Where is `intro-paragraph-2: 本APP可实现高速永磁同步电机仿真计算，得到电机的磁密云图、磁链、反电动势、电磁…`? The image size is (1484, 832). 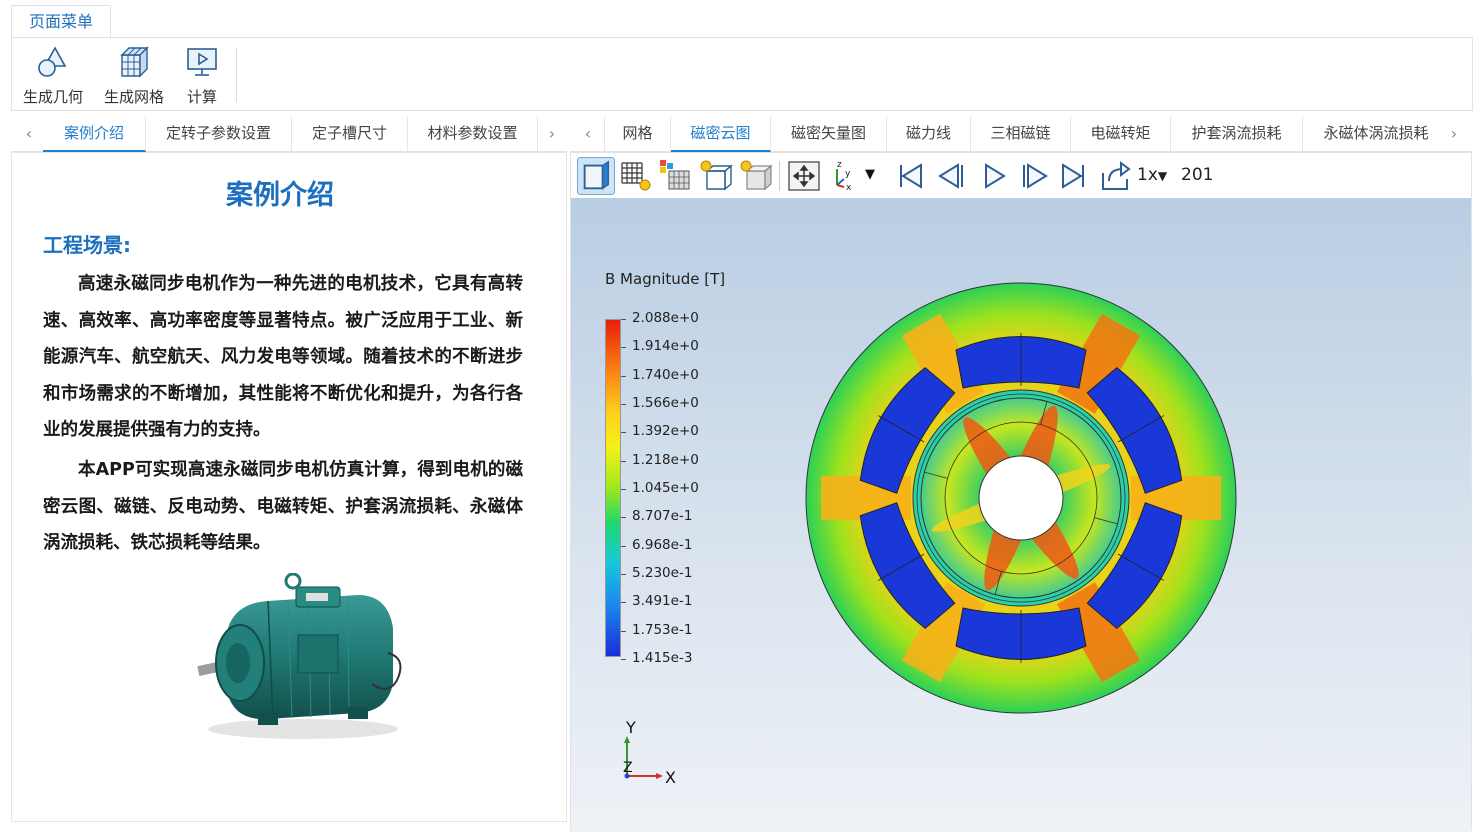
intro-paragraph-2: 本APP可实现高速永磁同步电机仿真计算，得到电机的磁密云图、磁链、反电动势、电磁… is located at coordinates (283, 506).